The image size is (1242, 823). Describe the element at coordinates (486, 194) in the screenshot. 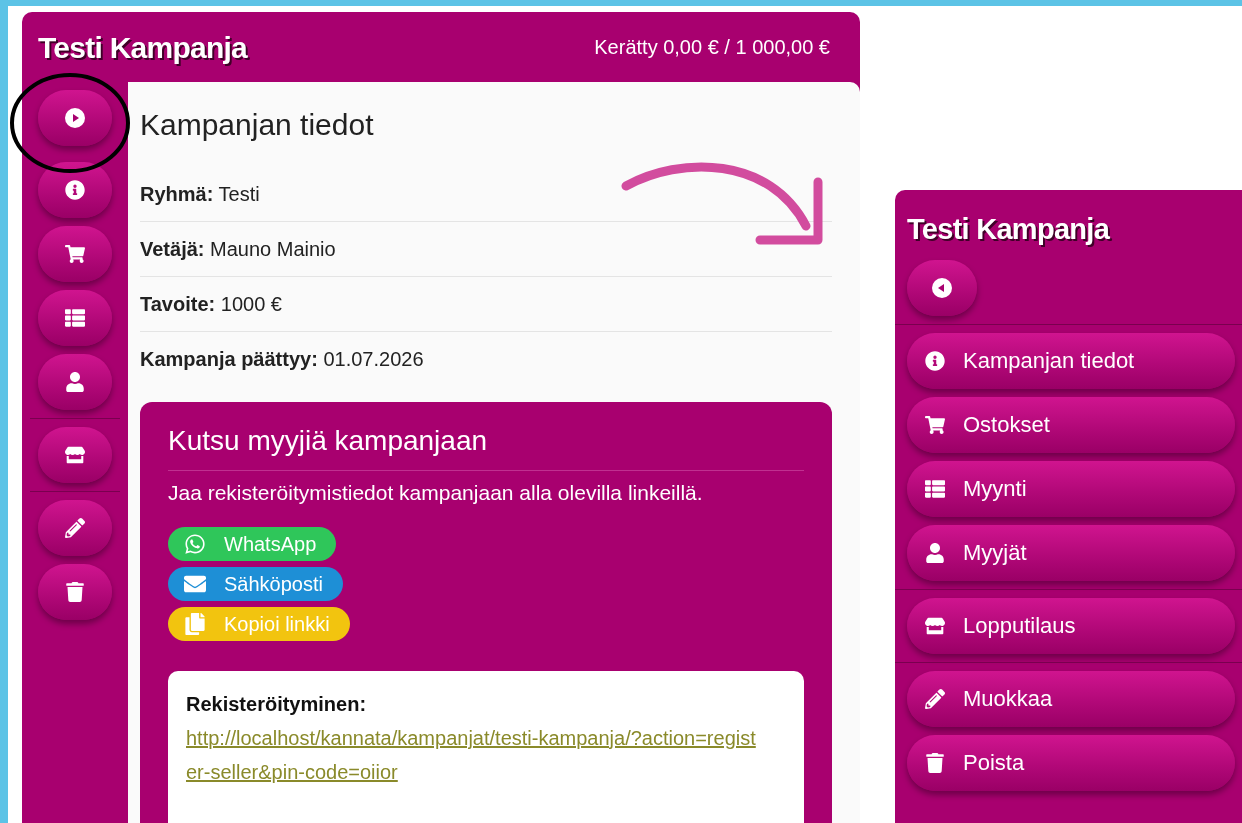

I see `detail-row: Ryhmä: Testi` at that location.